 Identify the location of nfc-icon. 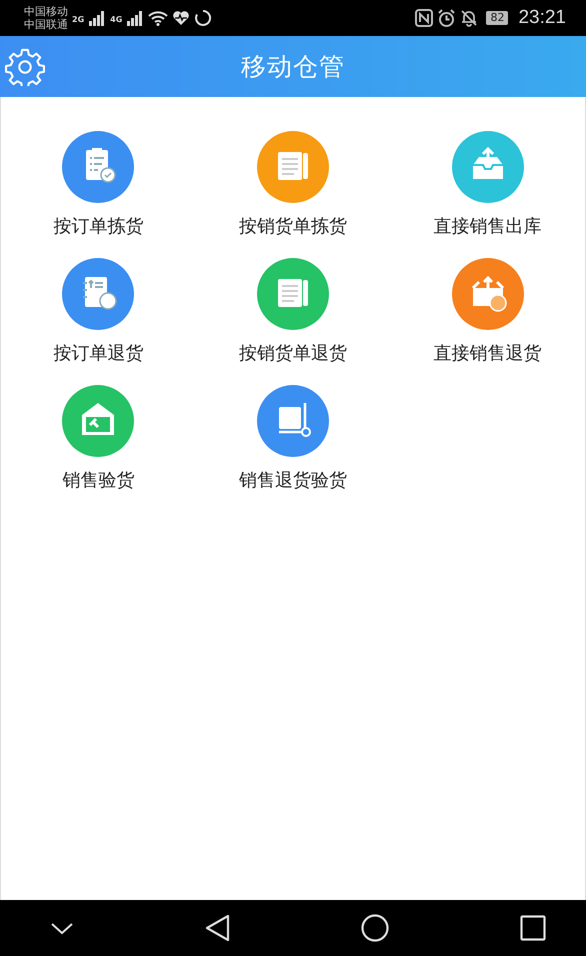
(424, 18).